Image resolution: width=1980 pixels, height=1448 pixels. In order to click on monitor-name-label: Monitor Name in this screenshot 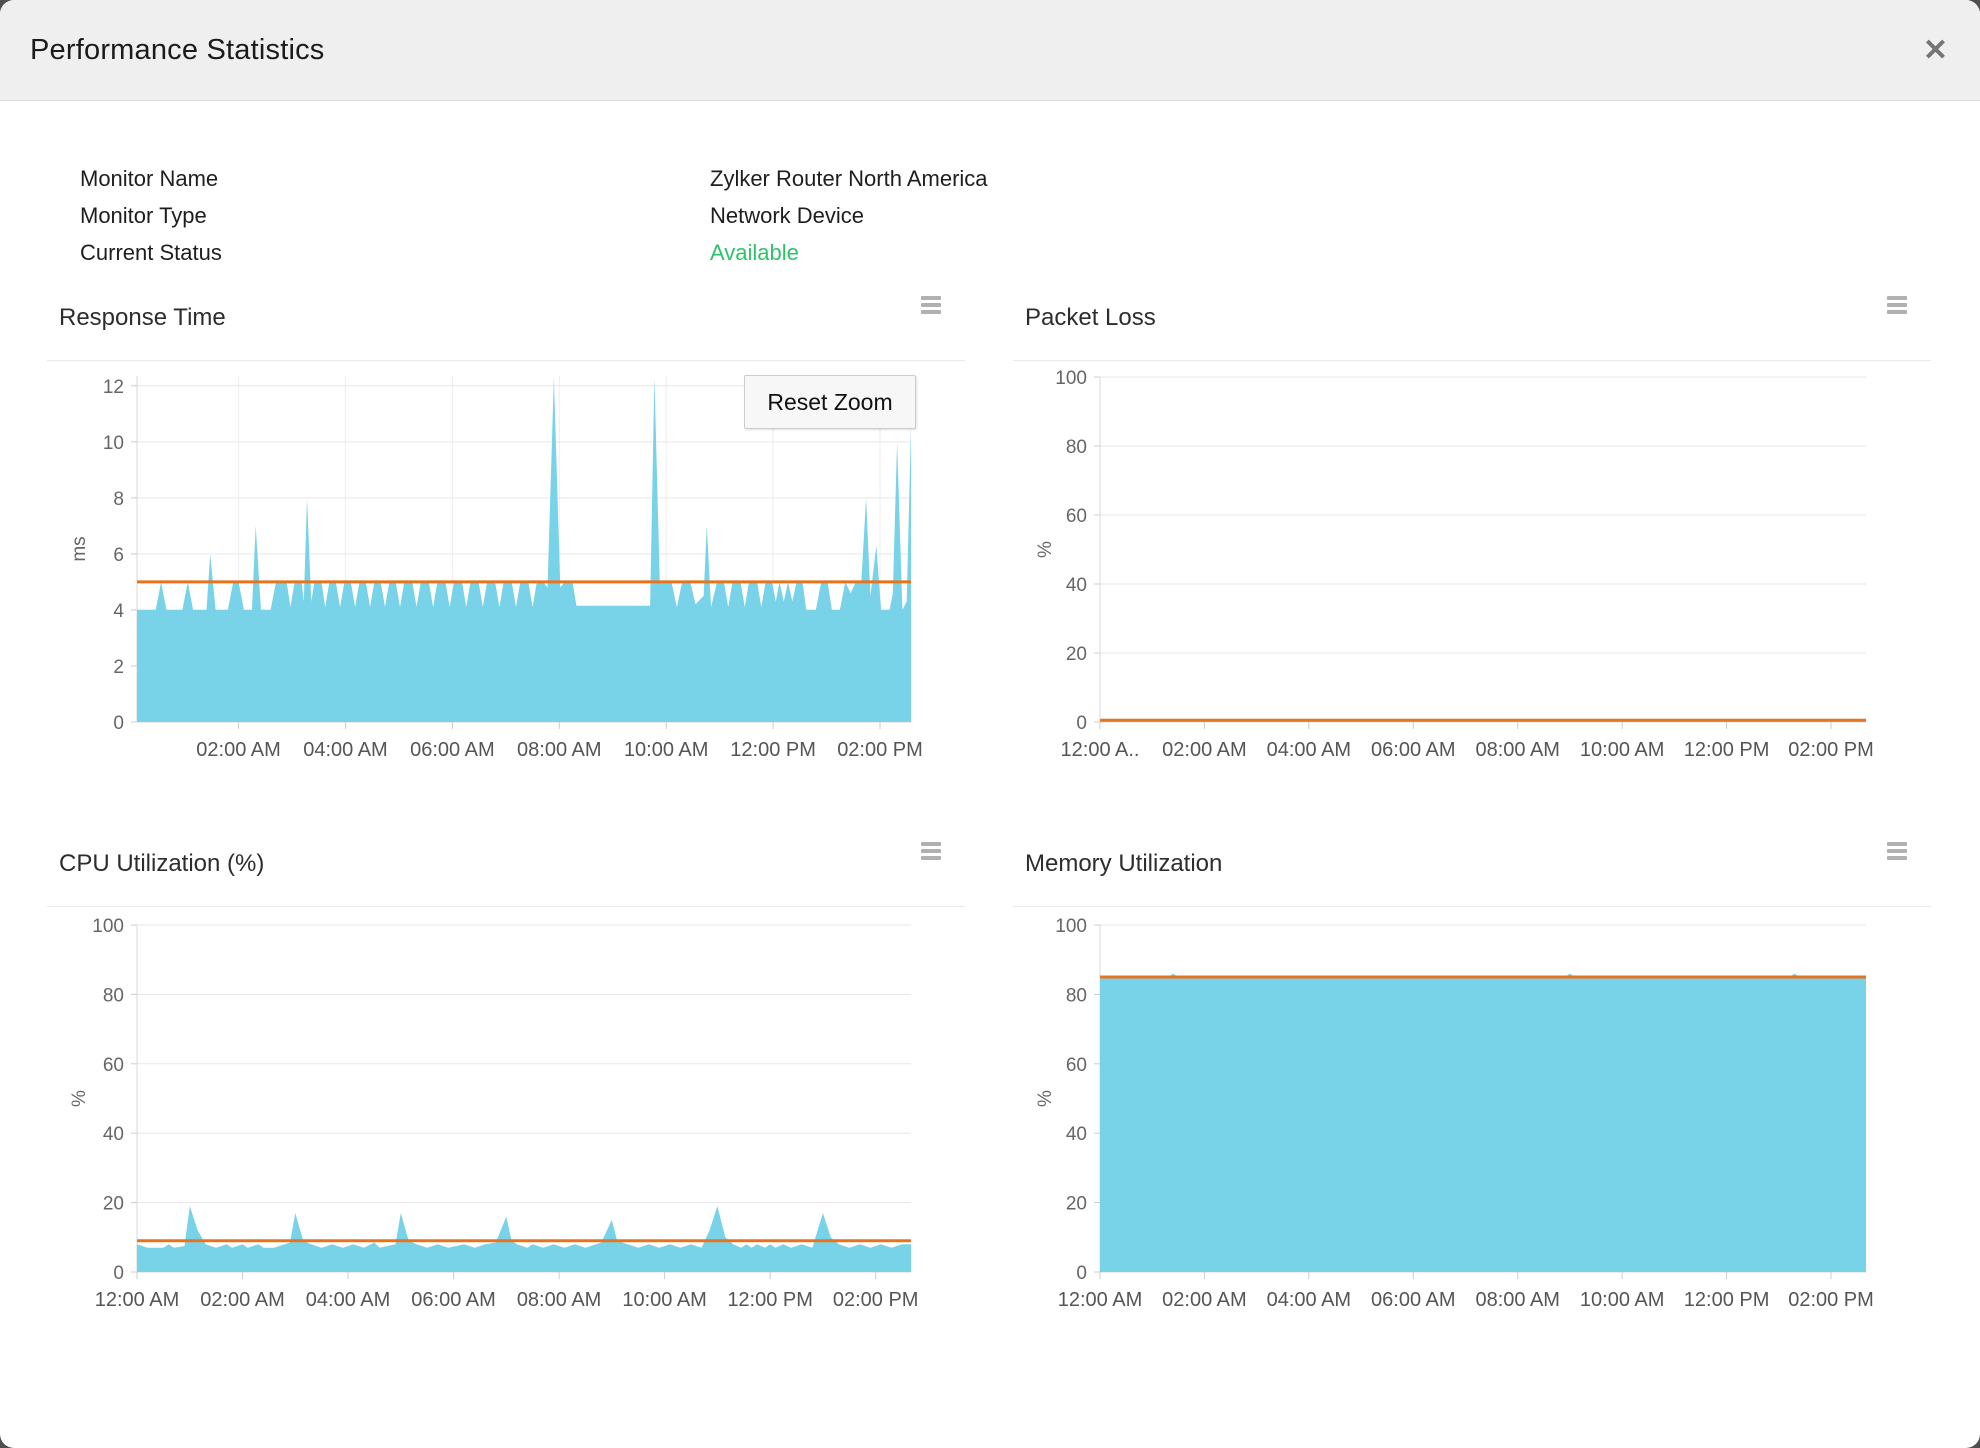, I will do `click(149, 178)`.